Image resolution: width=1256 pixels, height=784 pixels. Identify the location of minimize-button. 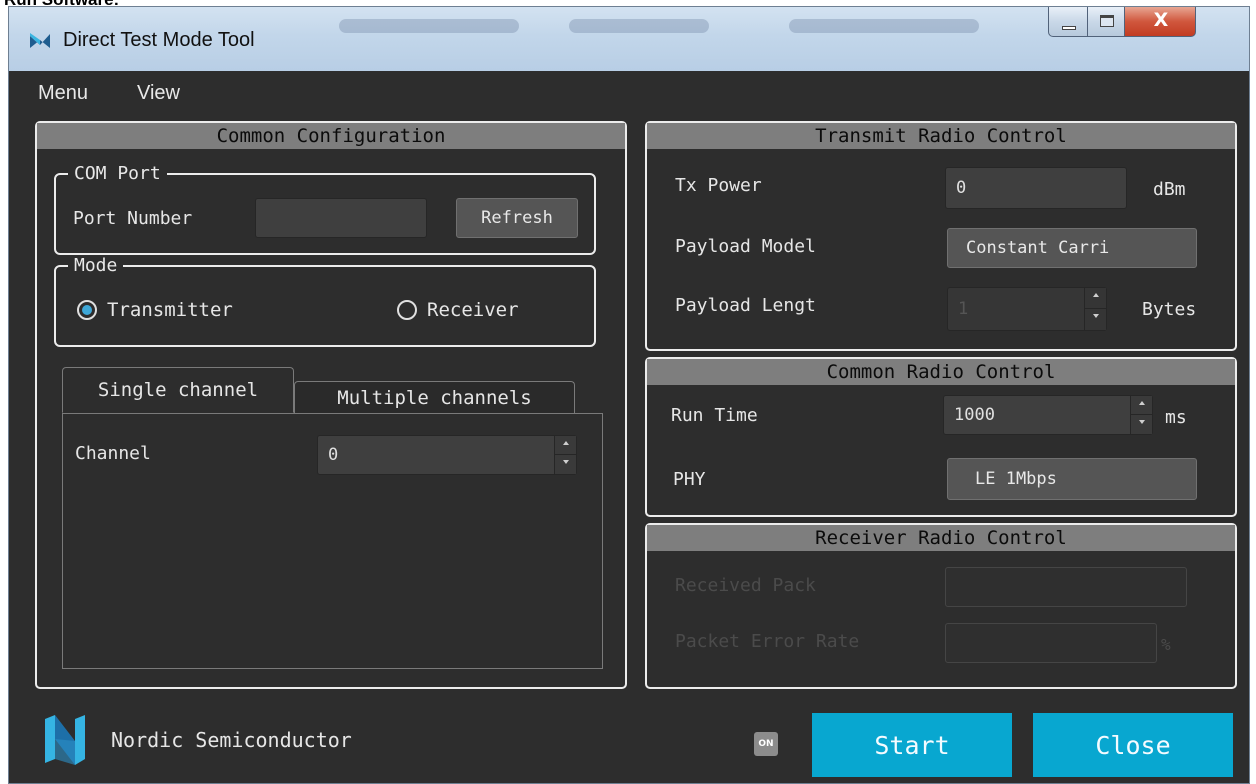
(1068, 22).